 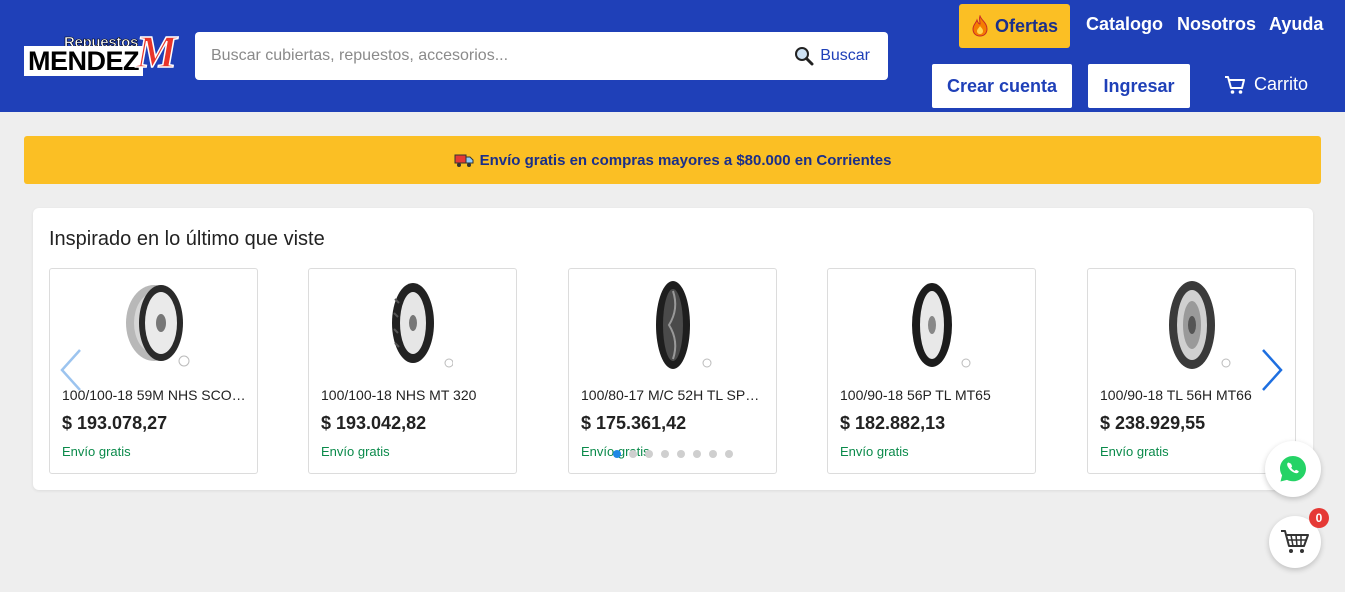 What do you see at coordinates (1296, 24) in the screenshot?
I see `nav-ayuda: Ayuda` at bounding box center [1296, 24].